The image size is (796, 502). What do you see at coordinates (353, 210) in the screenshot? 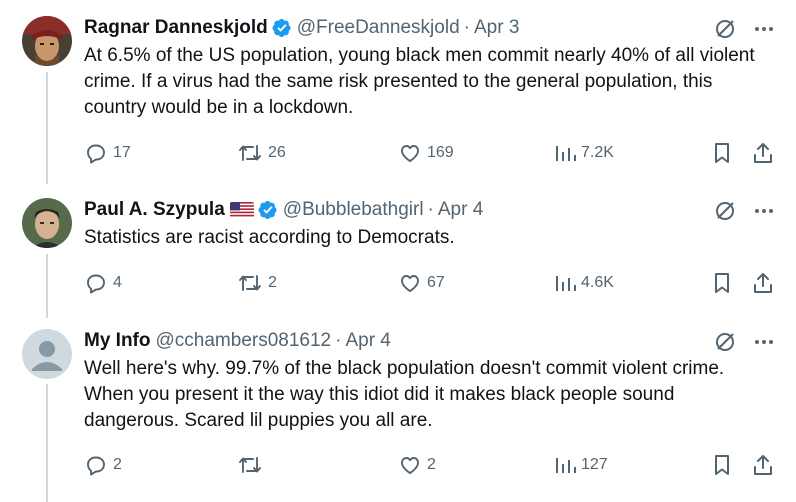
I see `author-handle: @Bubblebathgirl` at bounding box center [353, 210].